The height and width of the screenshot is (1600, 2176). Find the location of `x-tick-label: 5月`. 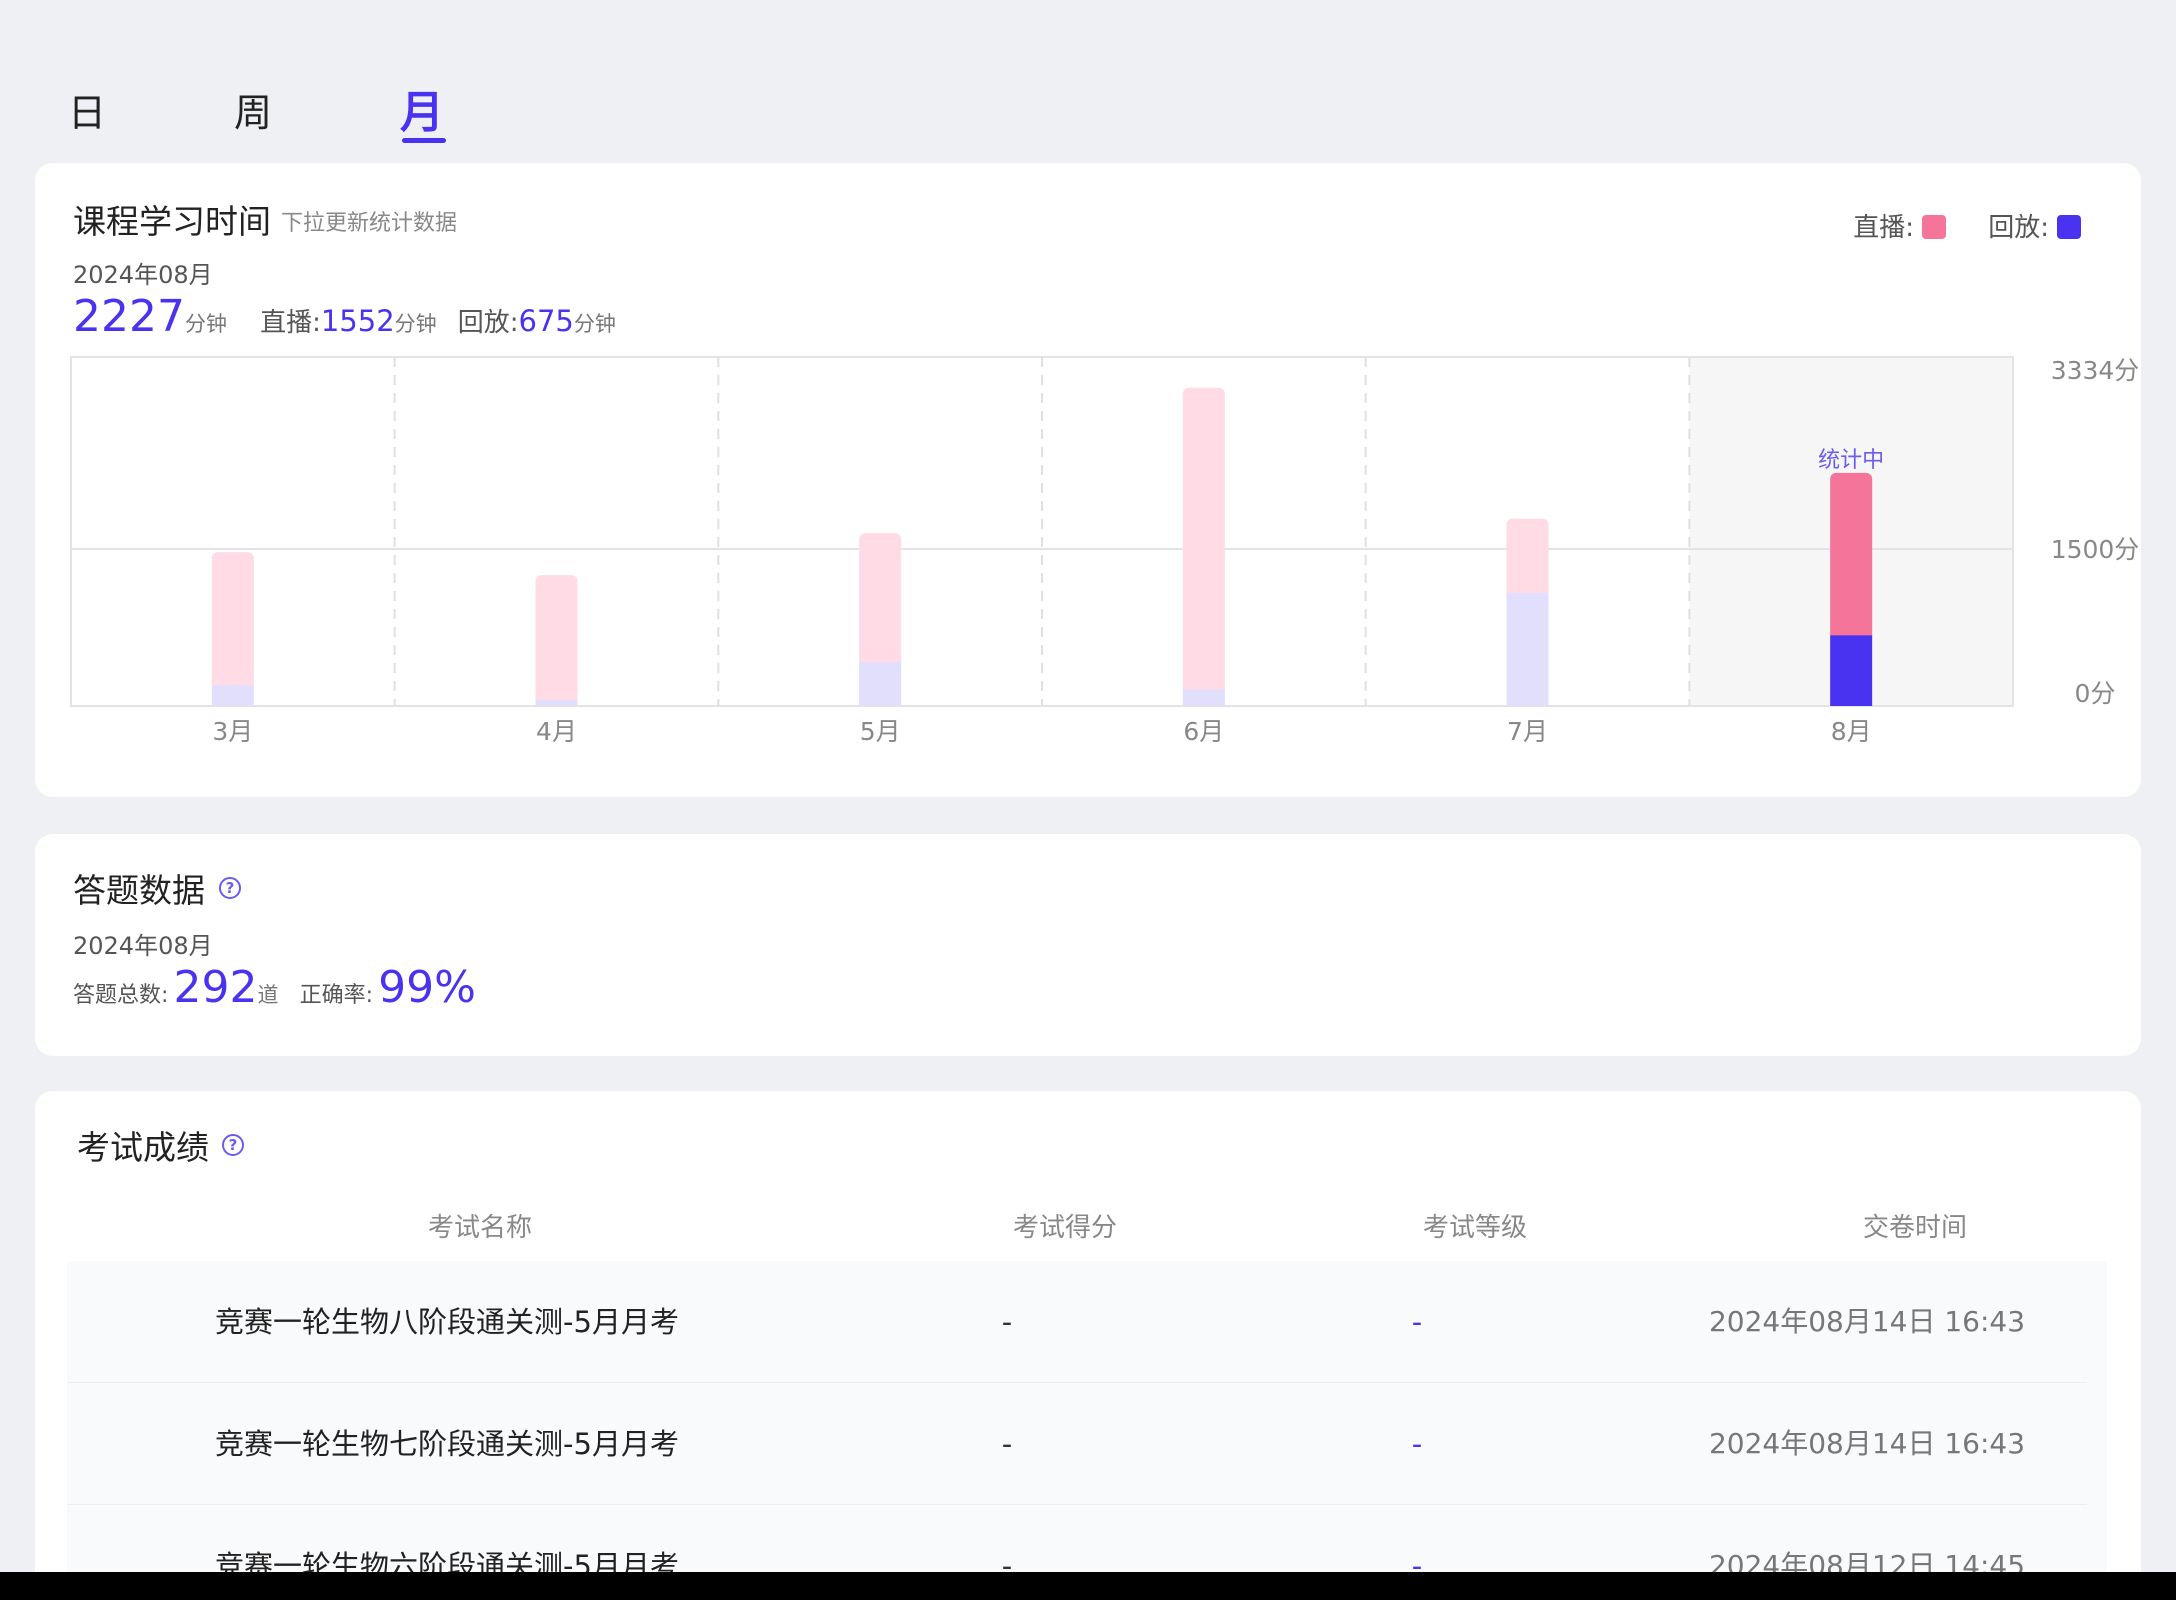

x-tick-label: 5月 is located at coordinates (880, 731).